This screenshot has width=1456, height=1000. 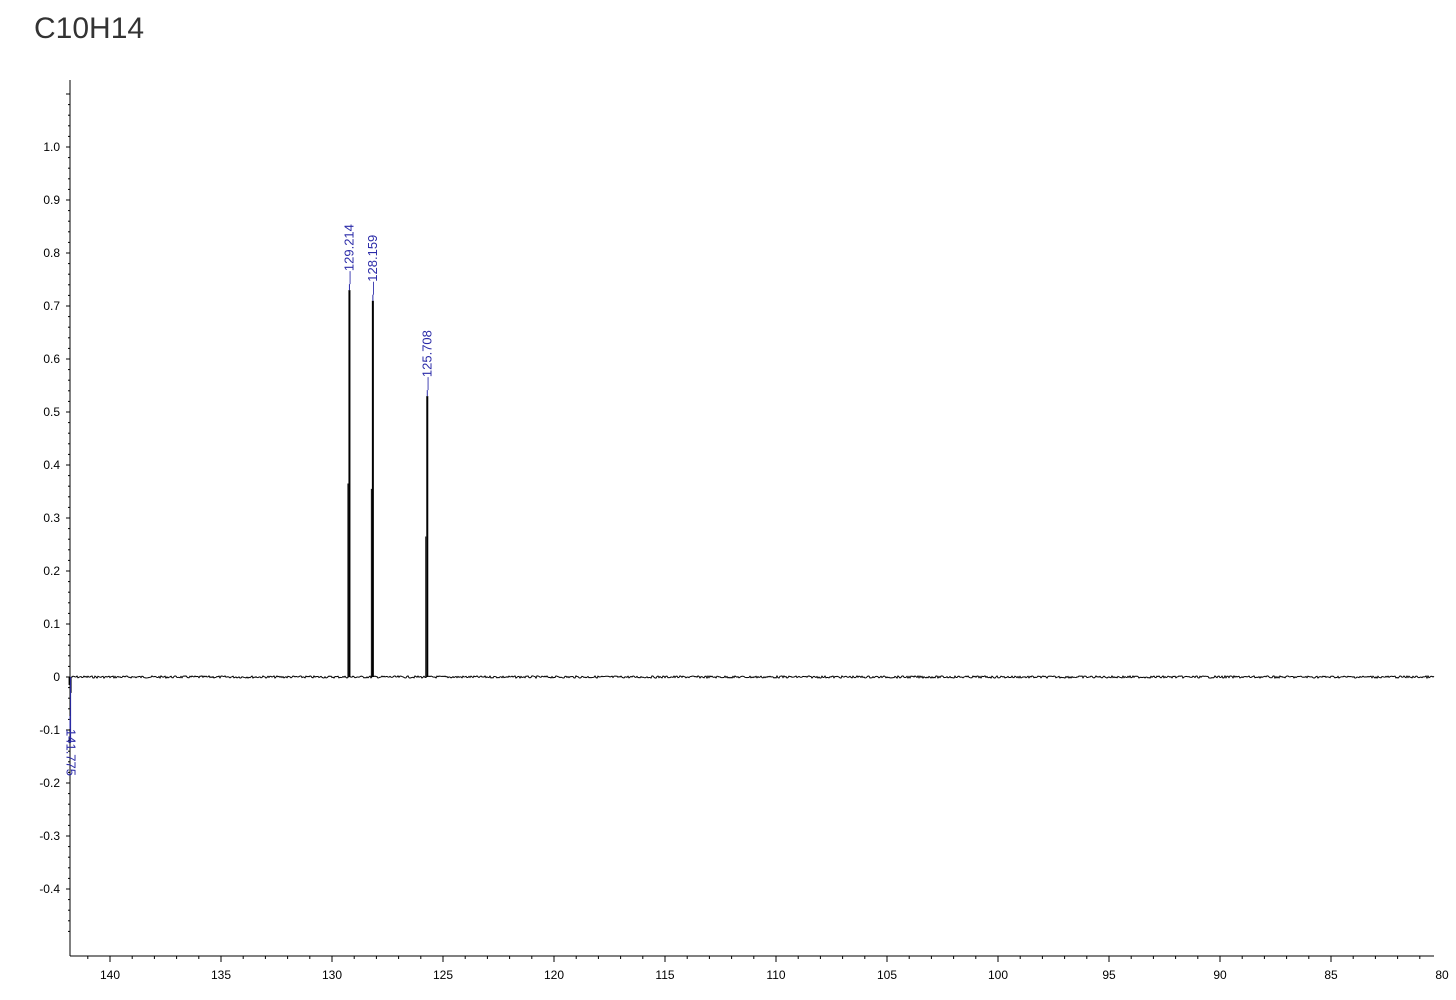 I want to click on x-tick-label: 80, so click(x=1442, y=975).